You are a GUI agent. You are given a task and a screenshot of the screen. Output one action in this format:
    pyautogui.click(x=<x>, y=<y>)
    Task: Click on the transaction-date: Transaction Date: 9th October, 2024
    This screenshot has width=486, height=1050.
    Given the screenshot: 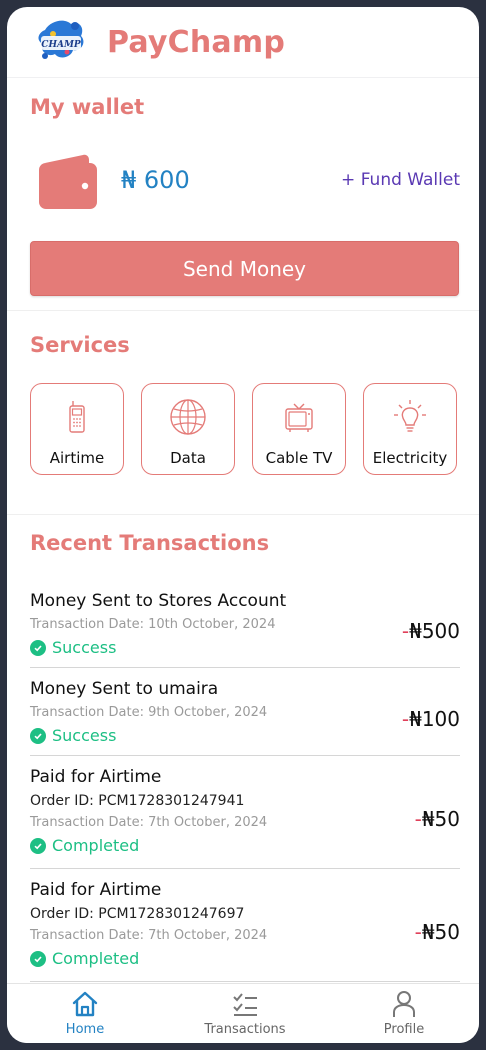 What is the action you would take?
    pyautogui.click(x=149, y=712)
    